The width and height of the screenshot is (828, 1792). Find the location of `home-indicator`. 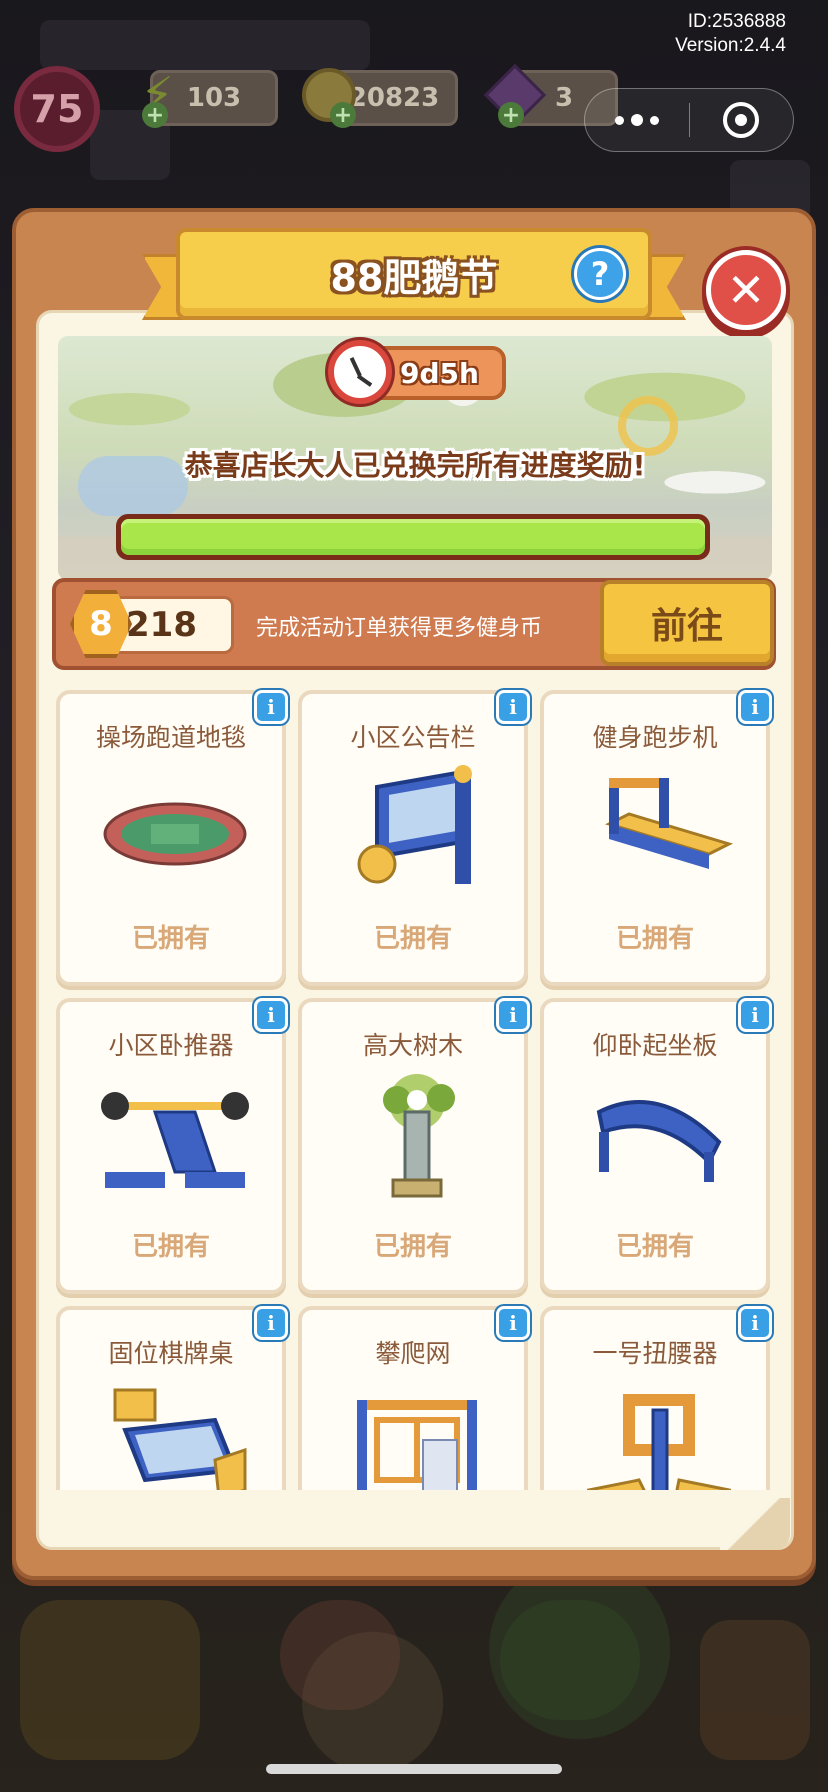

home-indicator is located at coordinates (414, 1769).